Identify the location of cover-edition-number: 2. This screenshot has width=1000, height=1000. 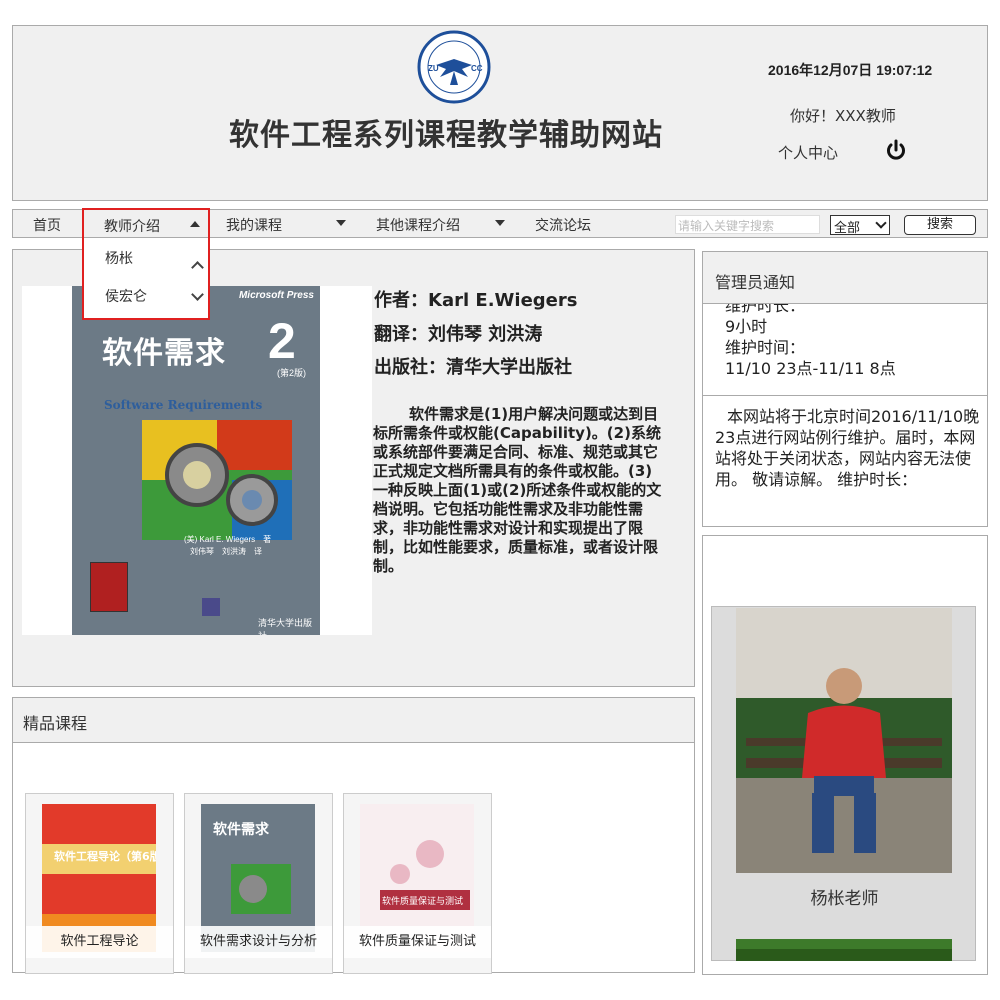
(282, 341).